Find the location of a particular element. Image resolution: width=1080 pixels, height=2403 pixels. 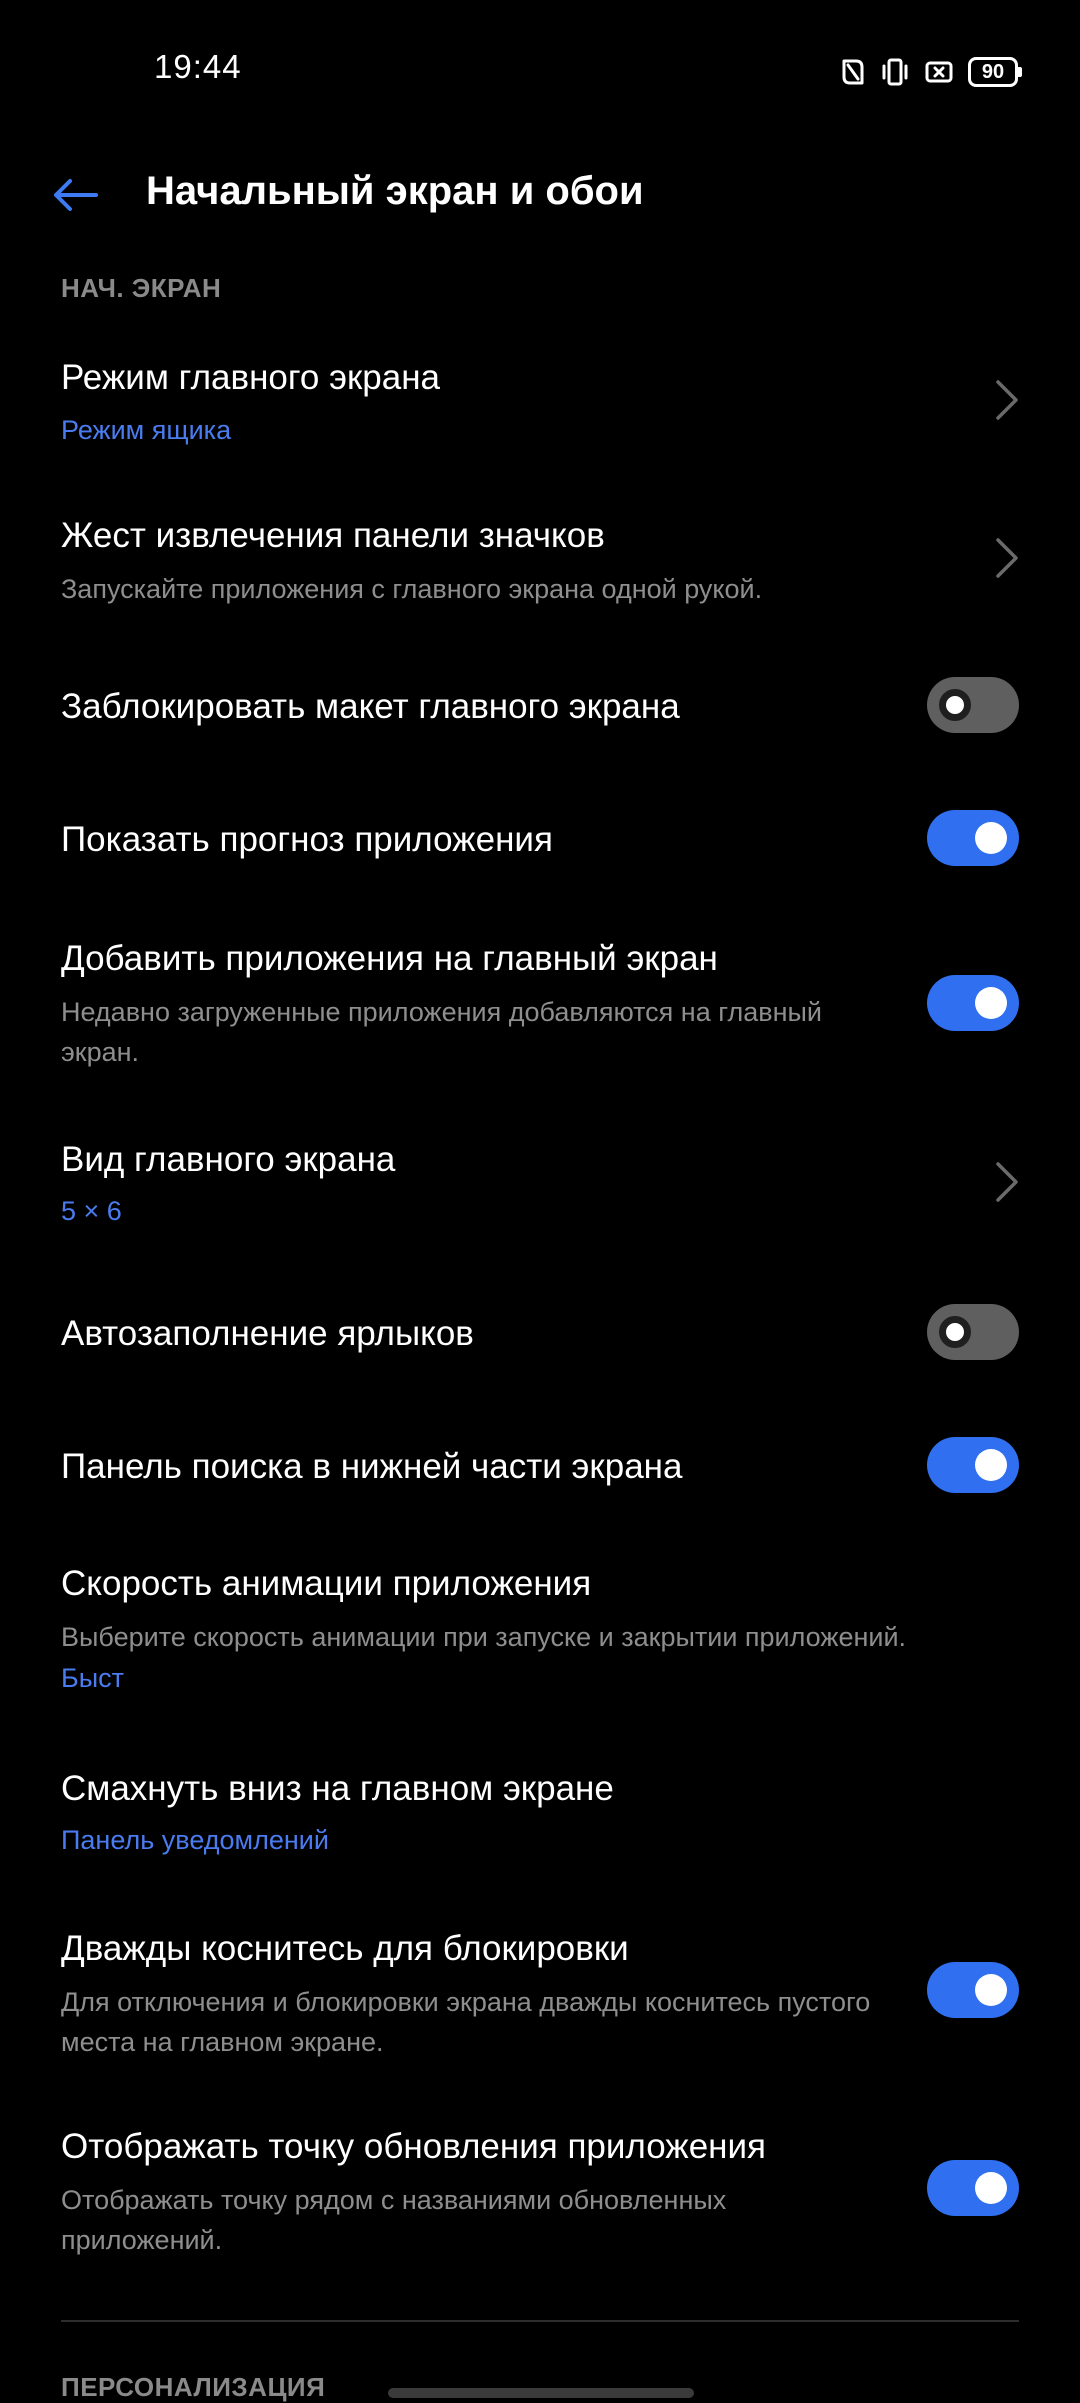

setting-lock-layout: Заблокировать макет главного экрана is located at coordinates (540, 705).